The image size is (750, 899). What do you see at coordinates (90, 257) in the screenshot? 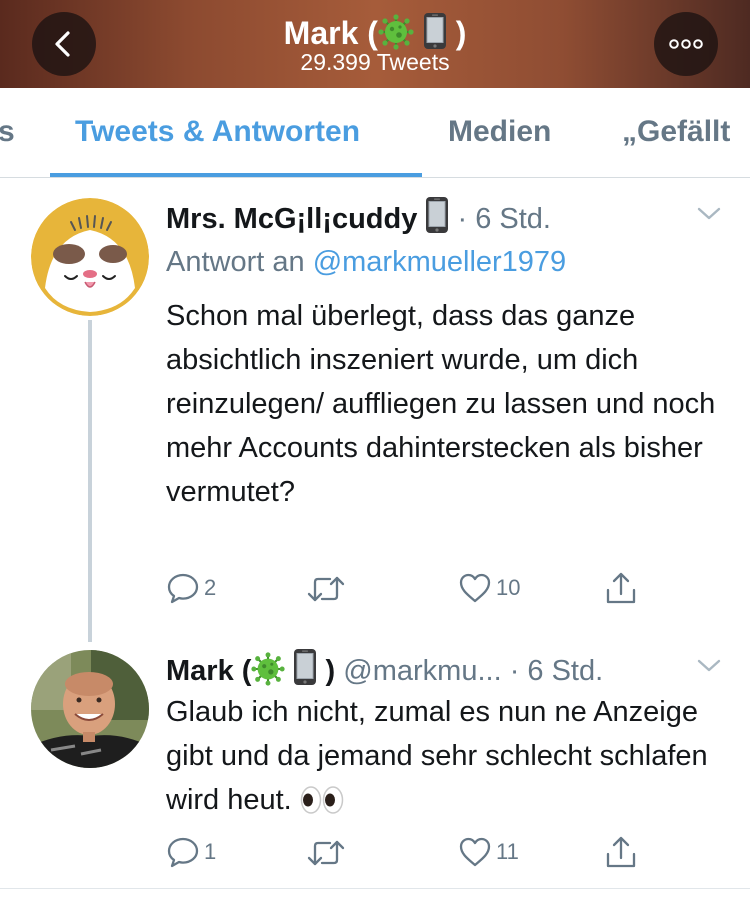
I see `avatar-mrs-mcgillicuddy` at bounding box center [90, 257].